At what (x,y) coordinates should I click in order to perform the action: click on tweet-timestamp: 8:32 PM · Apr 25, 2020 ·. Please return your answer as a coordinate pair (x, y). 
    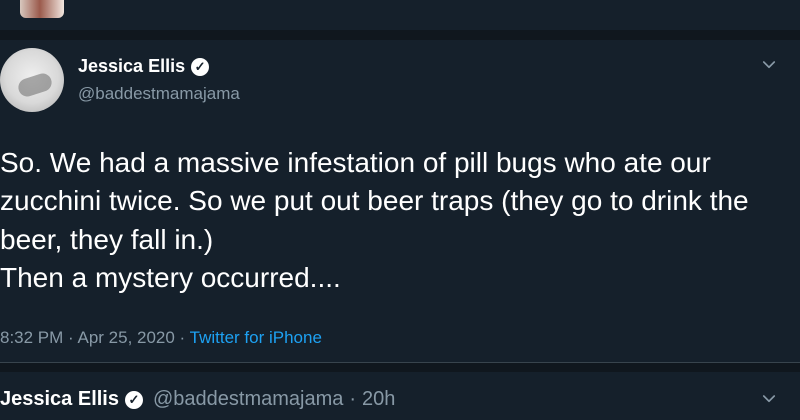
    Looking at the image, I should click on (95, 337).